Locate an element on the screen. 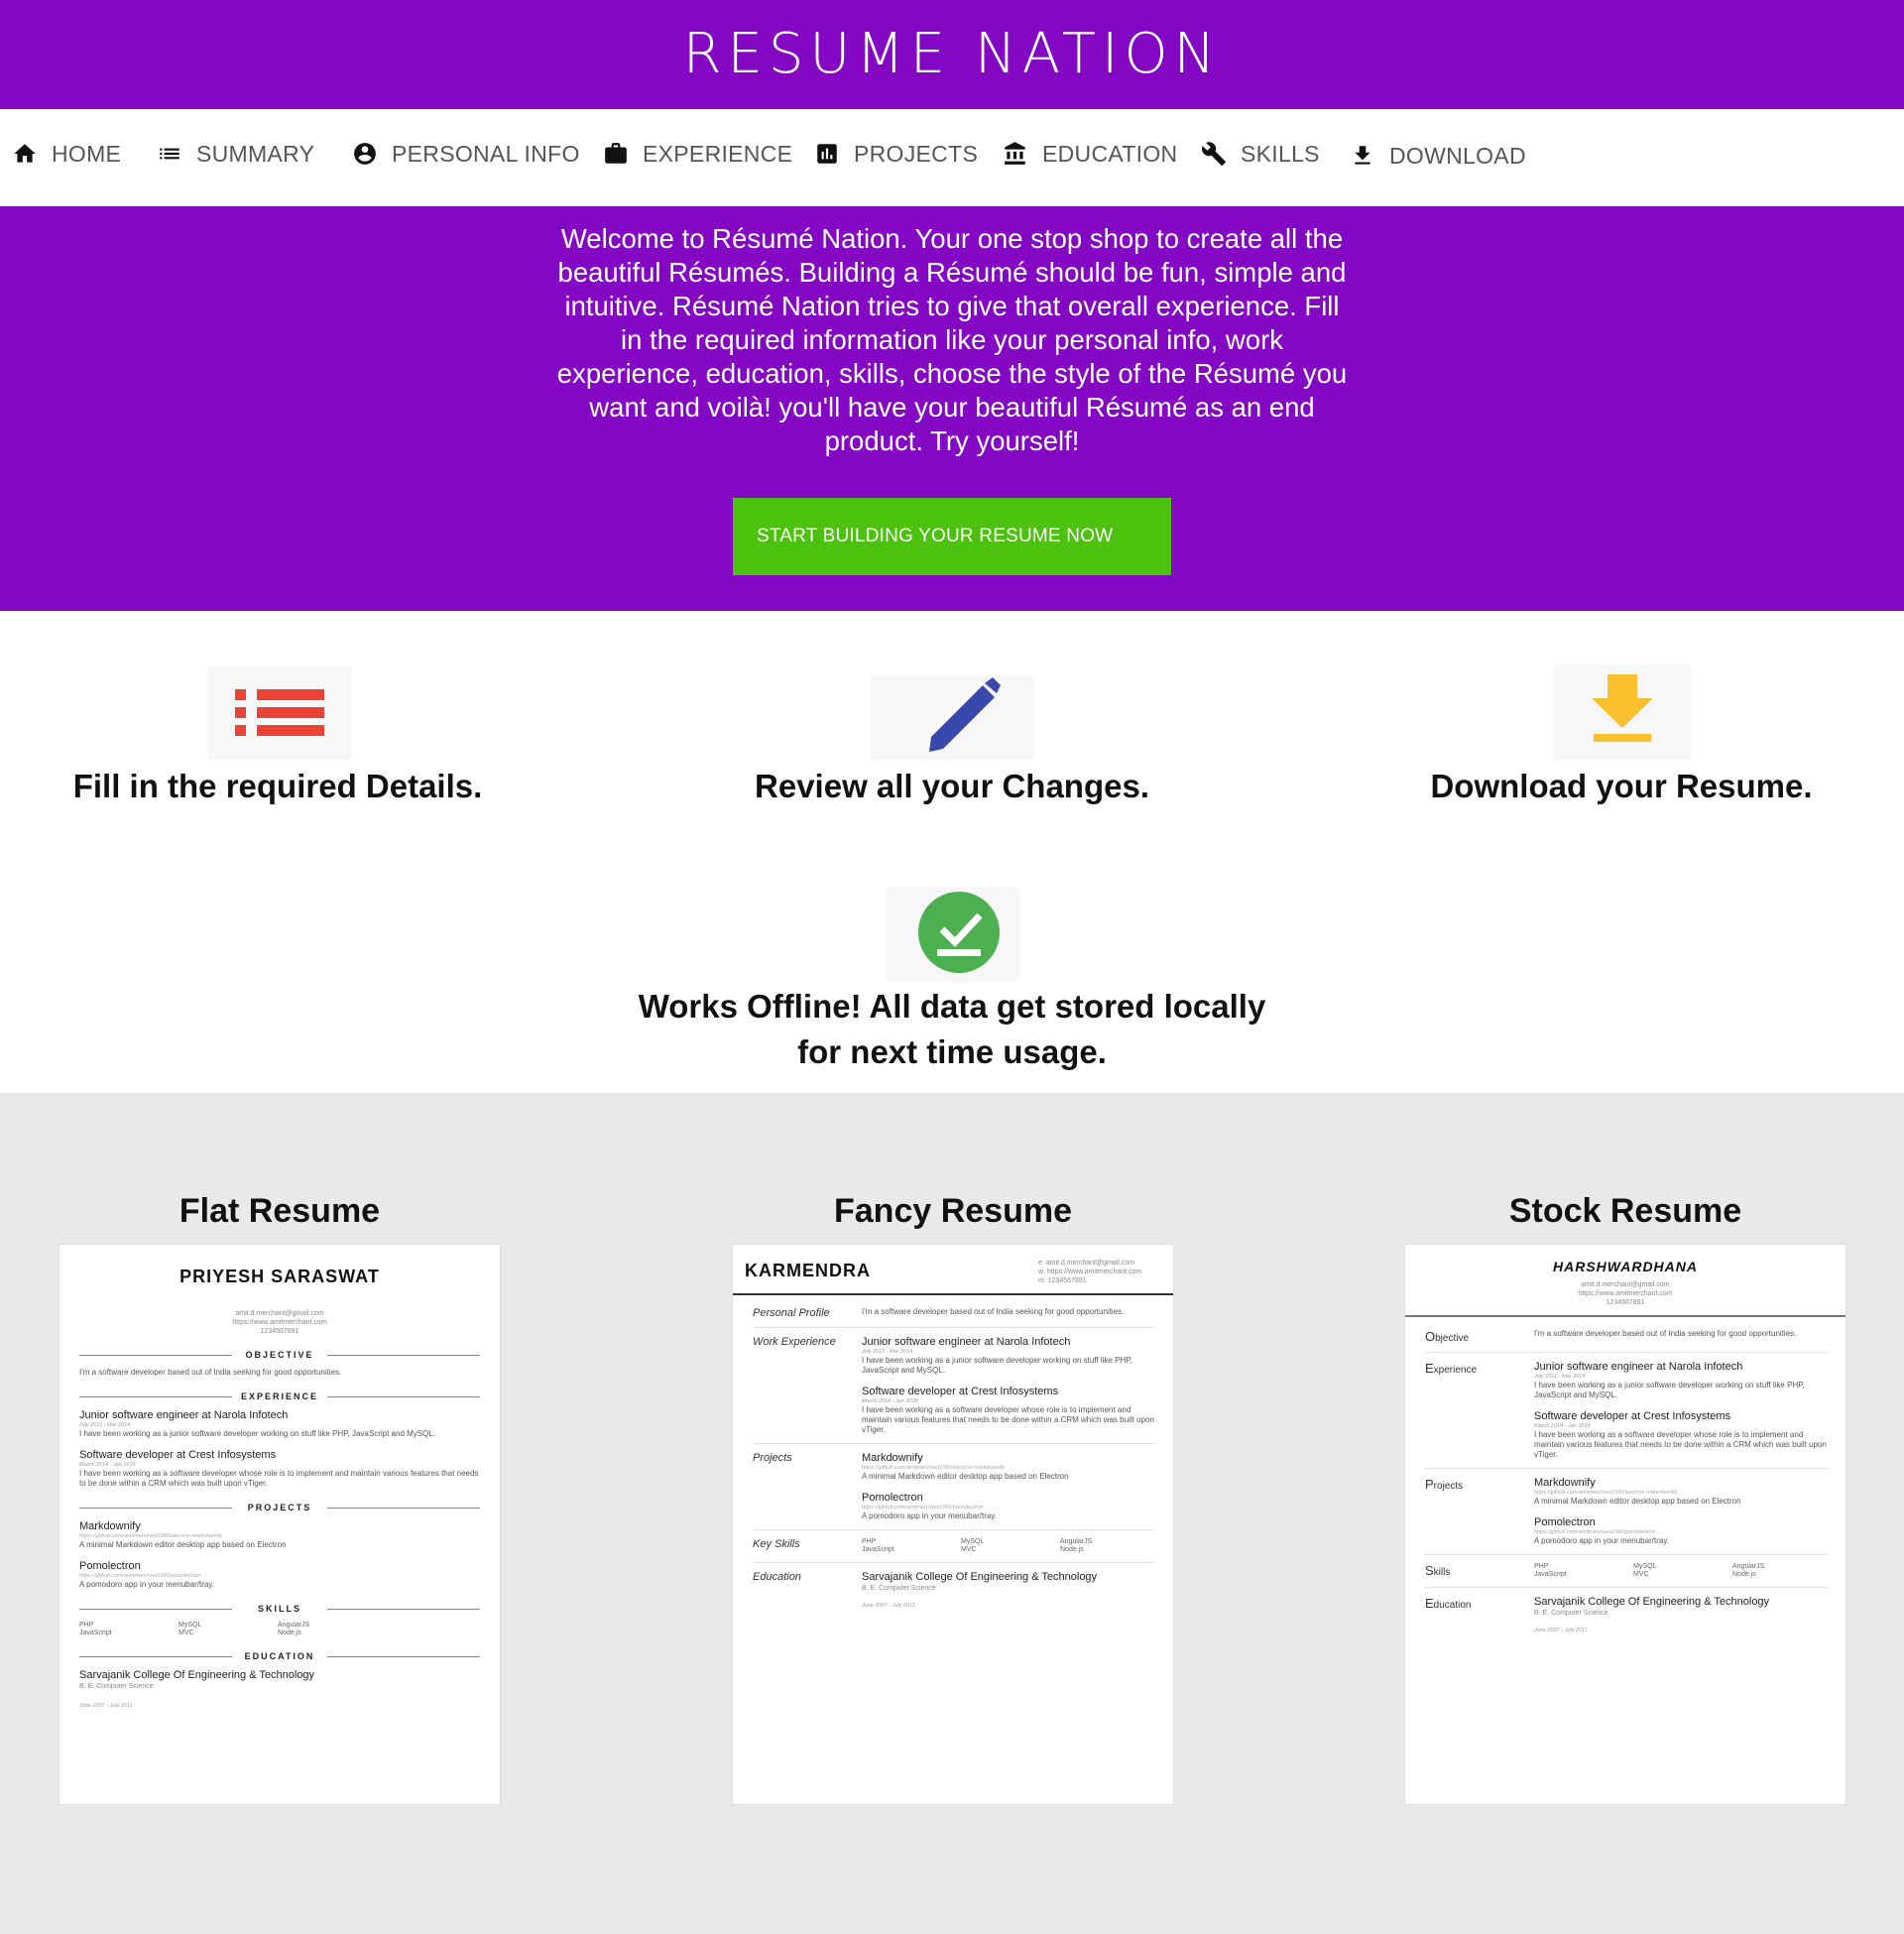  brand-logo: RESUME NATION is located at coordinates (952, 54).